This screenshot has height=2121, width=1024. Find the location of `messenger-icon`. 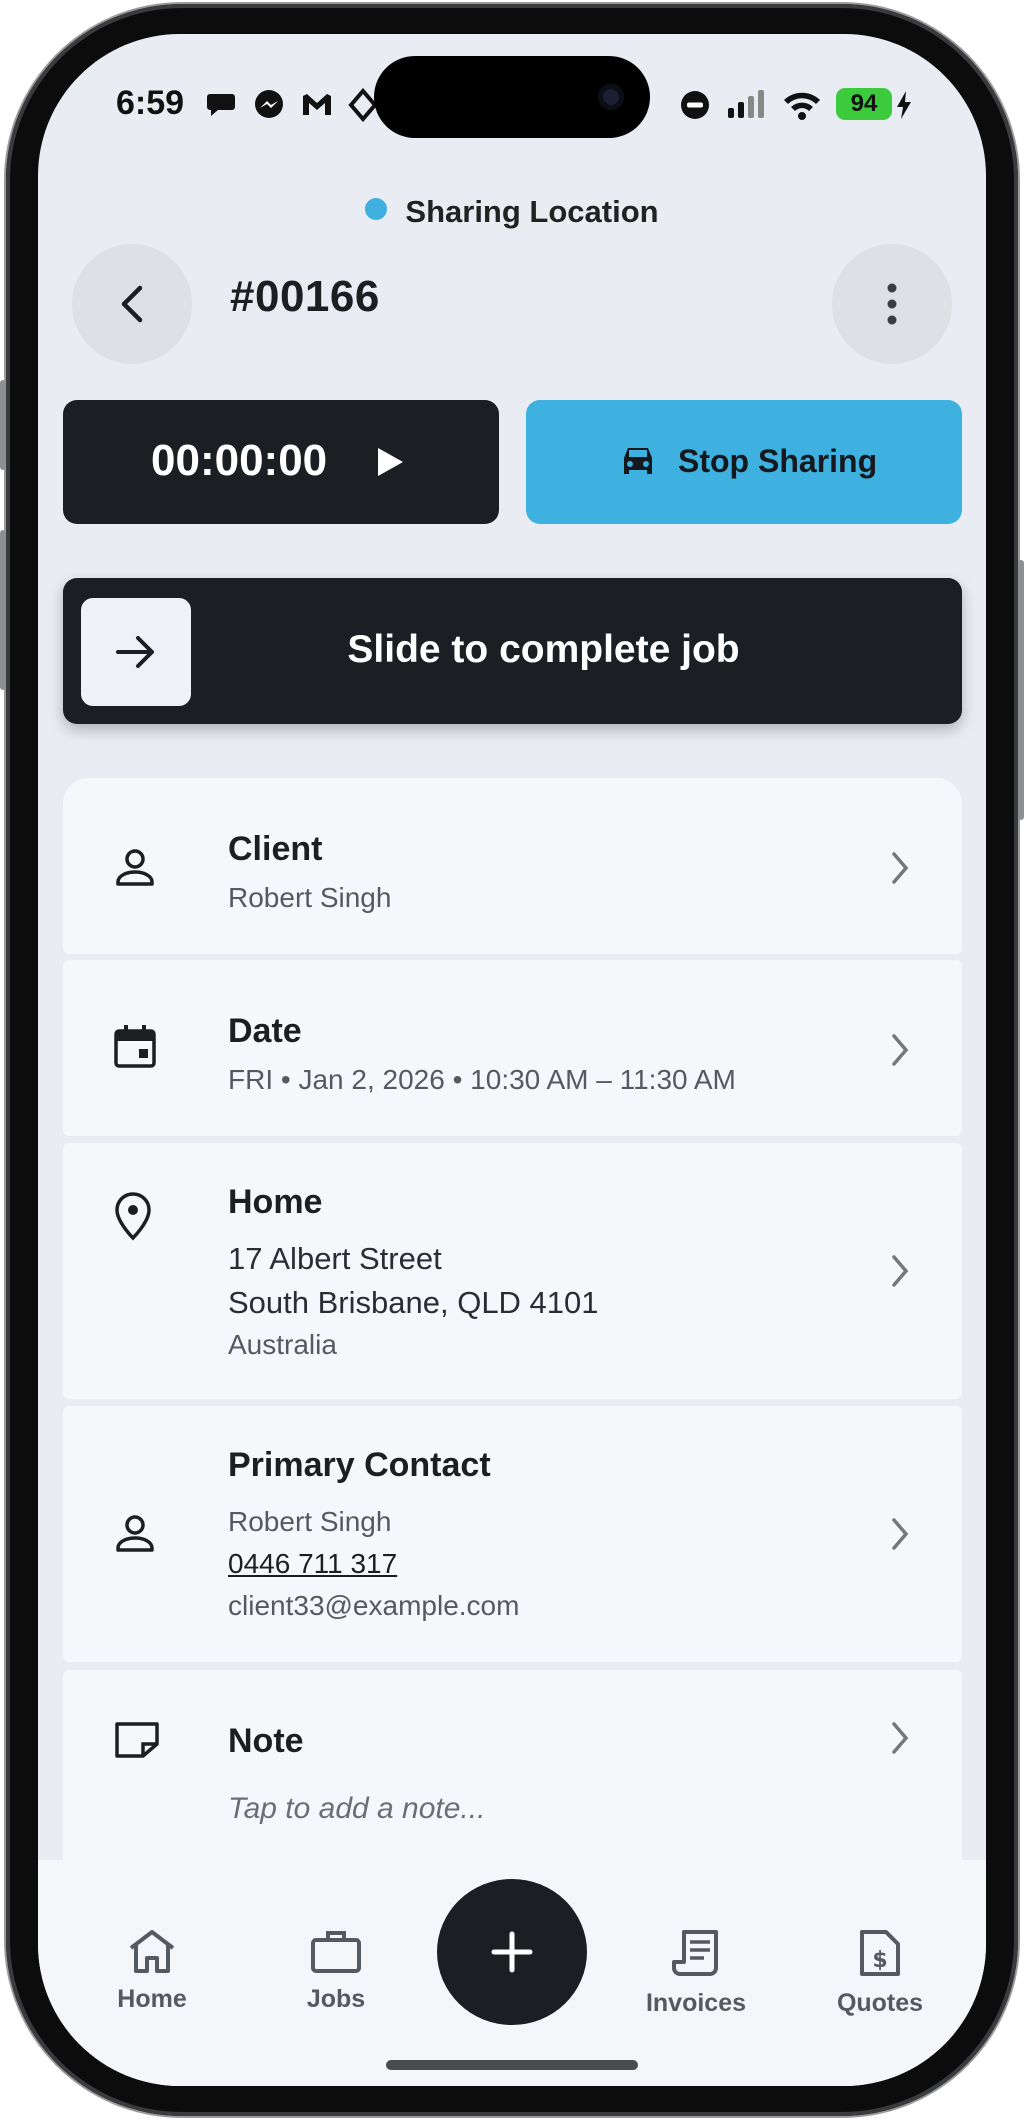

messenger-icon is located at coordinates (269, 104).